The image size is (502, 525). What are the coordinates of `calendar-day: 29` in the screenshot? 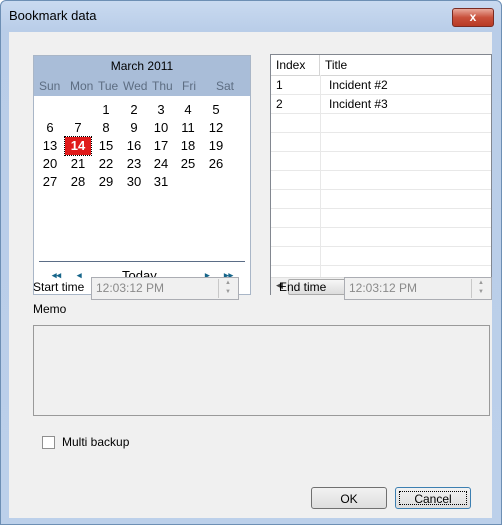 It's located at (106, 182).